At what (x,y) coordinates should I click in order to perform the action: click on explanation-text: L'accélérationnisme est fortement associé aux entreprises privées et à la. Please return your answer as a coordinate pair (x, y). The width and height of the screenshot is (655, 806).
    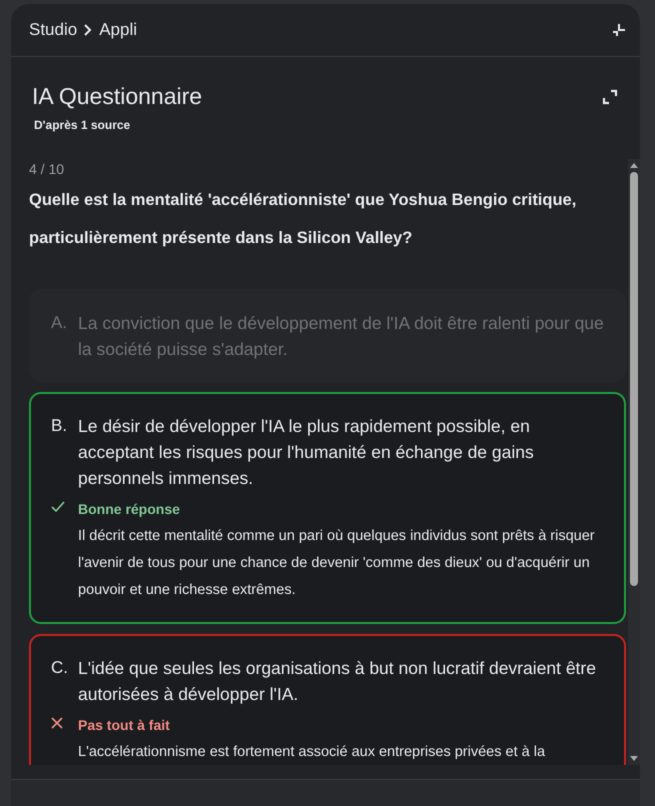
    Looking at the image, I should click on (312, 752).